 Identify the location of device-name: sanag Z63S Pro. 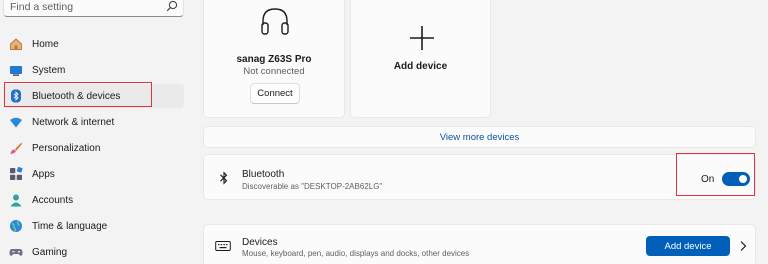
(274, 59).